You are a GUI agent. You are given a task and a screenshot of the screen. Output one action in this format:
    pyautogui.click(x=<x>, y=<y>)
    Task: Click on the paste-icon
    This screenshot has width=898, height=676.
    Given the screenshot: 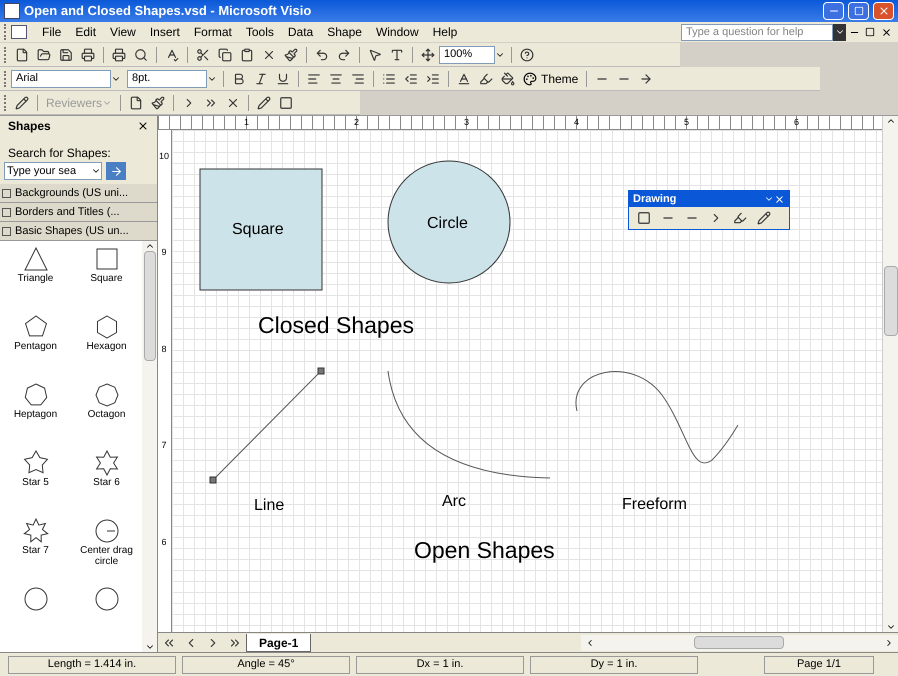 What is the action you would take?
    pyautogui.click(x=247, y=55)
    